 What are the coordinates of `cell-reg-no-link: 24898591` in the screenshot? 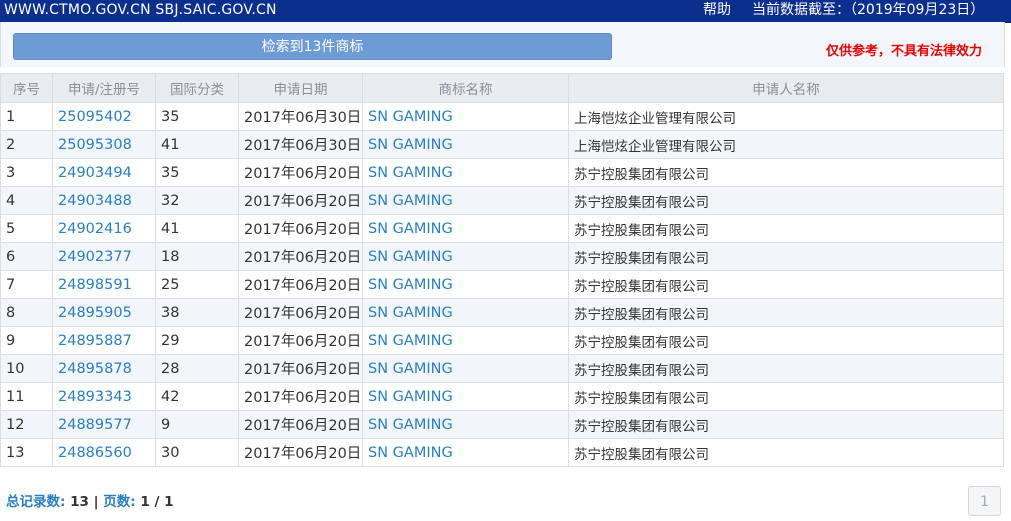 It's located at (104, 284).